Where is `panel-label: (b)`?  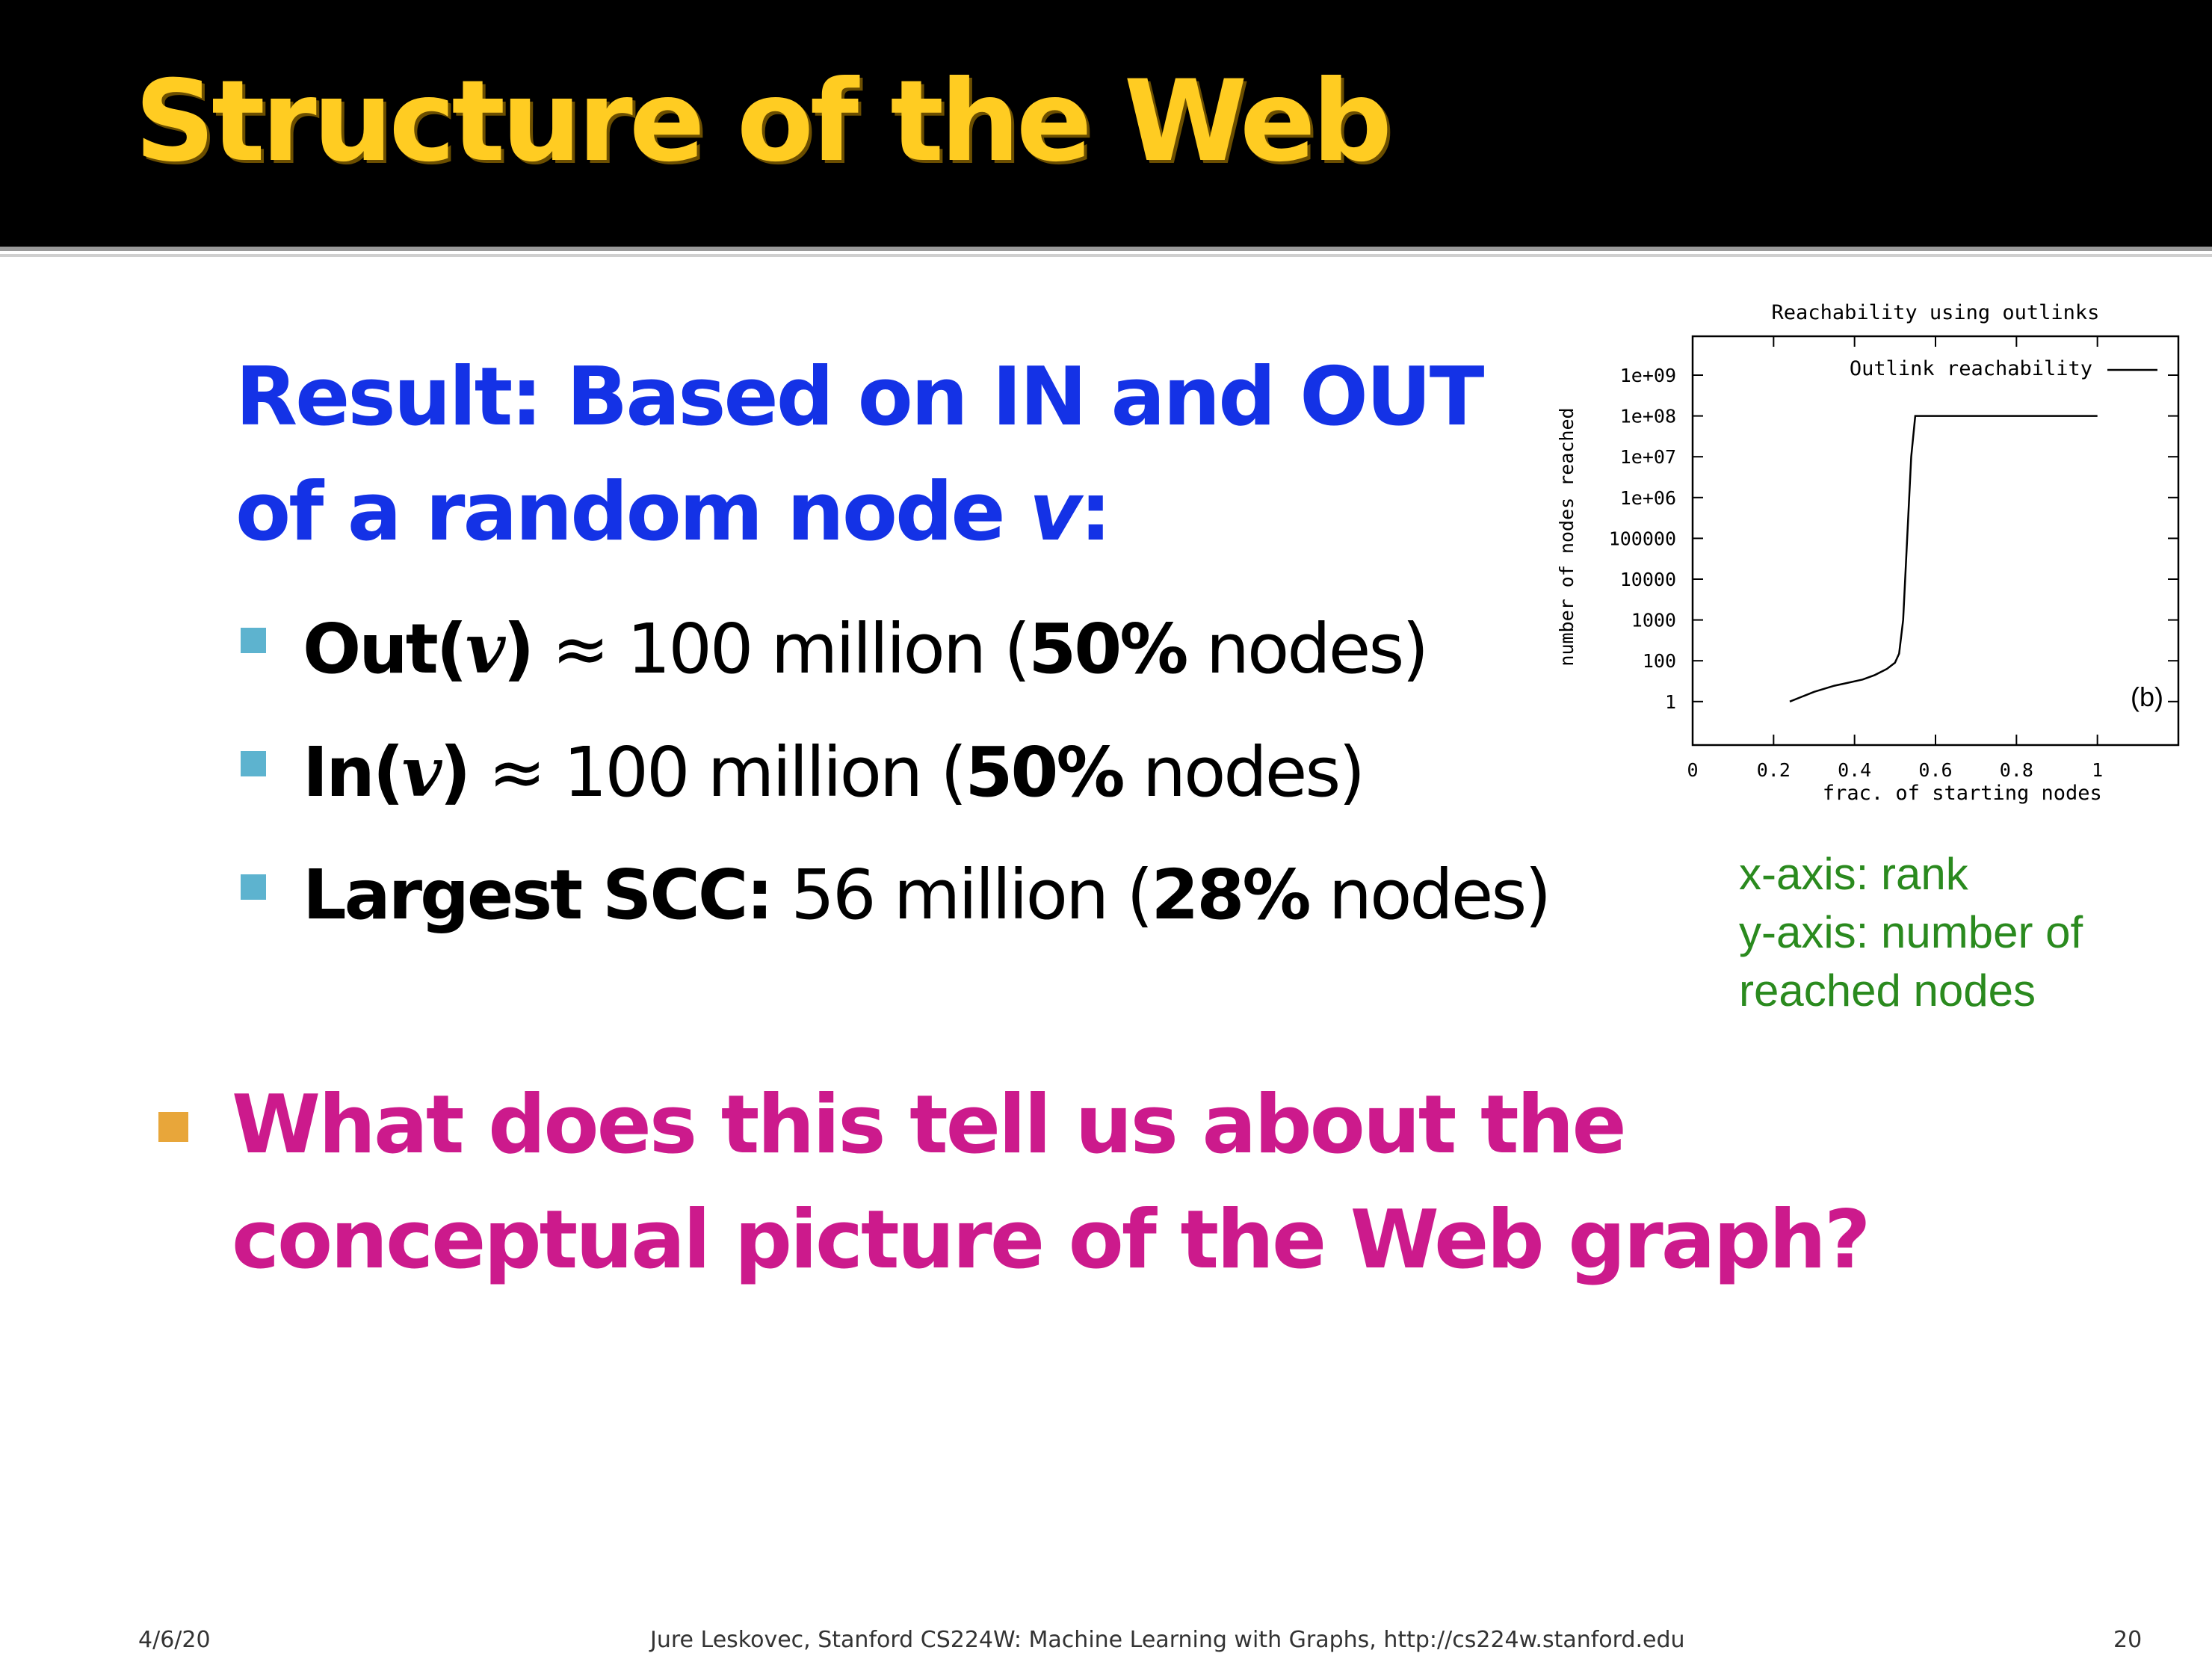
panel-label: (b) is located at coordinates (2147, 697).